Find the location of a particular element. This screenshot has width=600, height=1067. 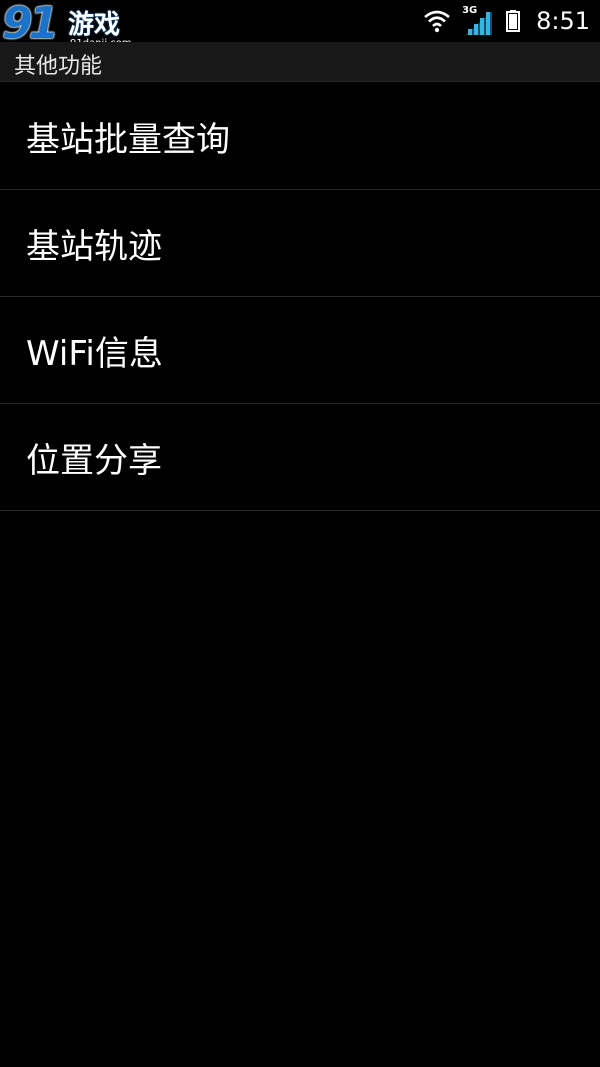

menu-item-label: 基站轨迹 is located at coordinates (94, 246).